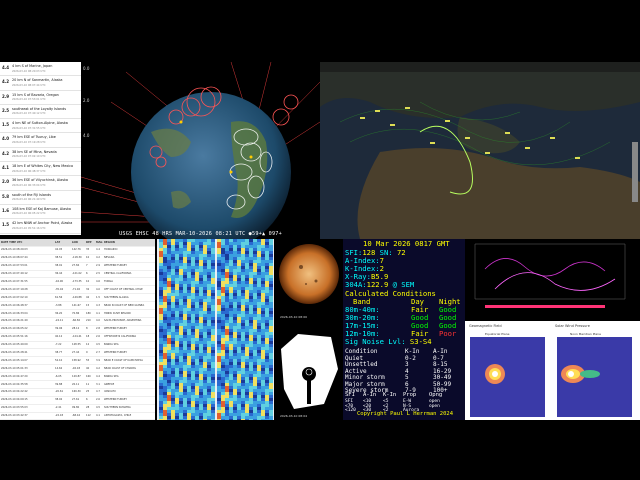  I want to click on table-cell: 2026-03-10 06:05:22, so click(14, 329).